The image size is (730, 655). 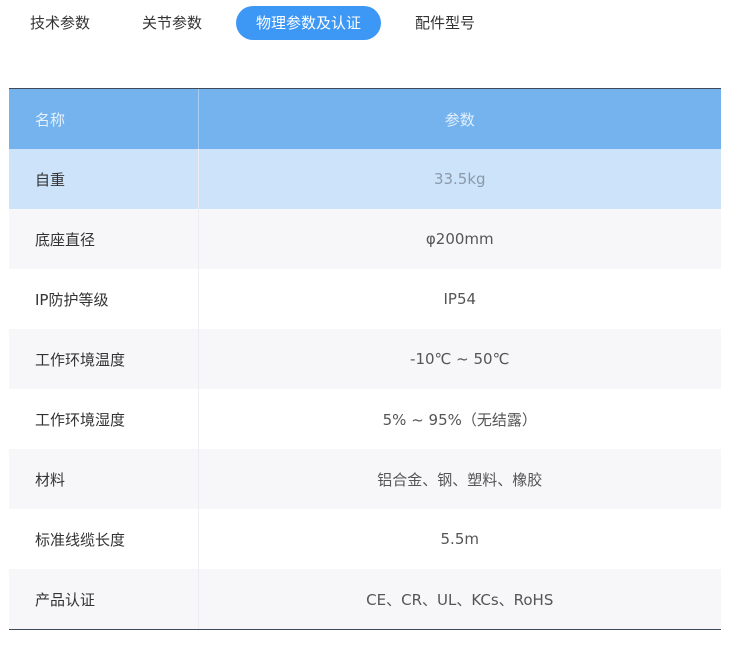 What do you see at coordinates (459, 419) in the screenshot?
I see `row-value: 5% ~ 95%（无结露）` at bounding box center [459, 419].